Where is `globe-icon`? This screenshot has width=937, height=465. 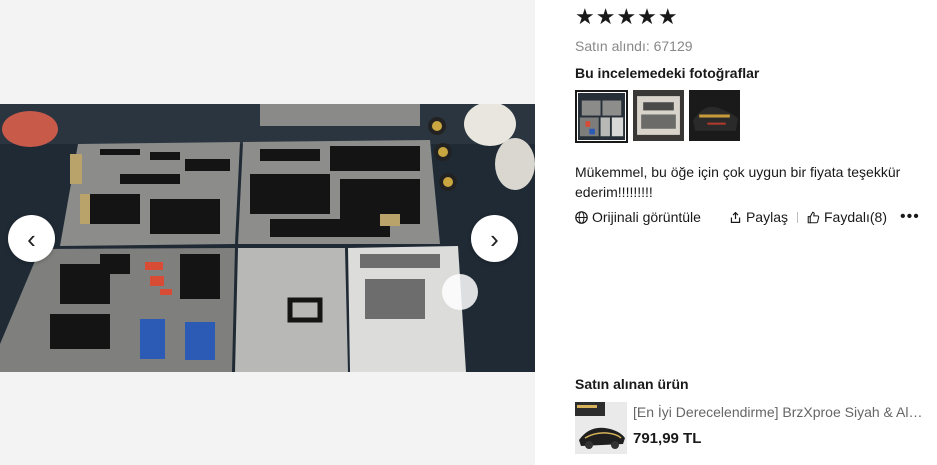 globe-icon is located at coordinates (581, 217).